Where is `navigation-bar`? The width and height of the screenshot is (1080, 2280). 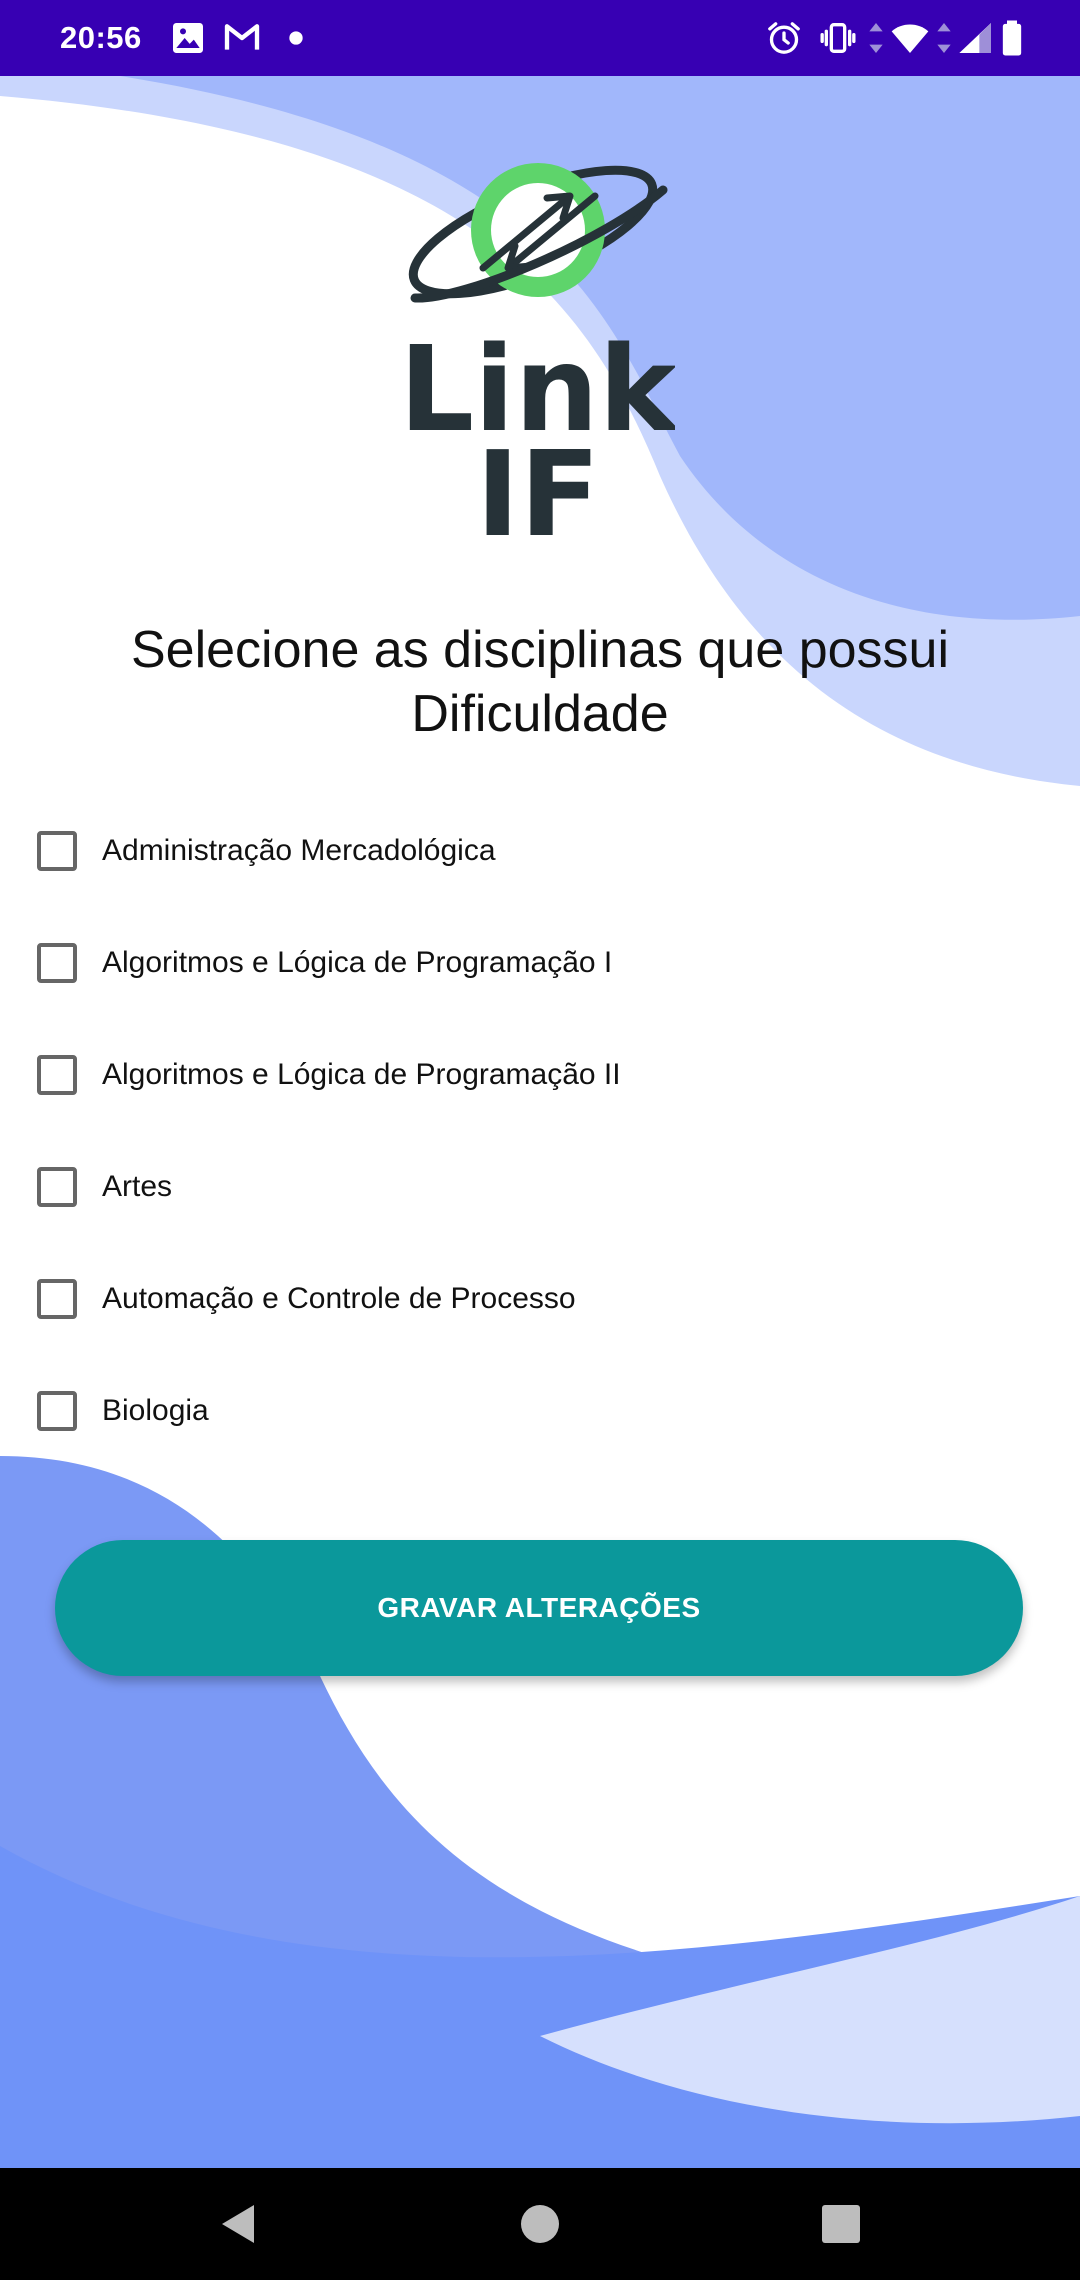
navigation-bar is located at coordinates (540, 2224).